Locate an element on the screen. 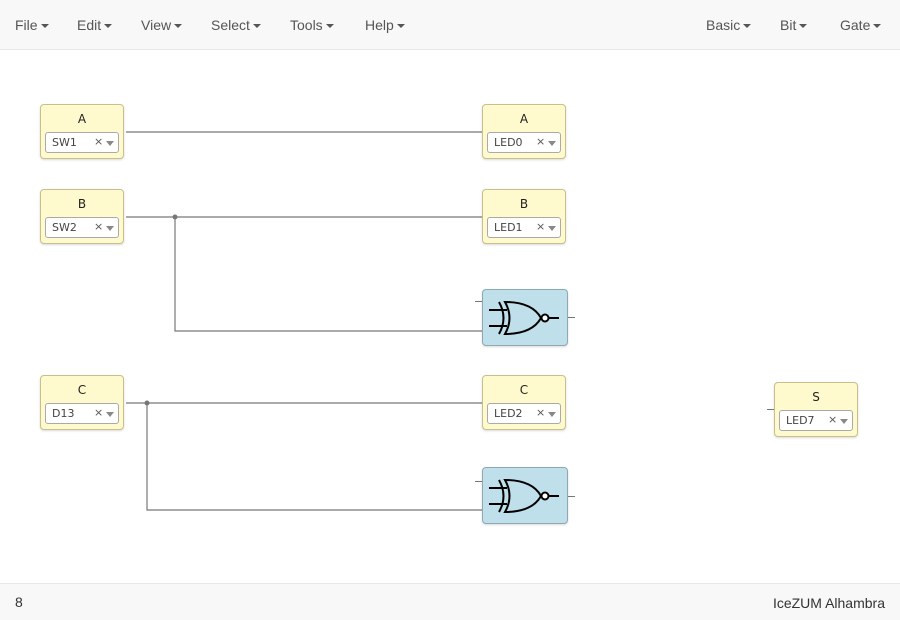 The image size is (900, 620). menu-bit: Bit is located at coordinates (794, 25).